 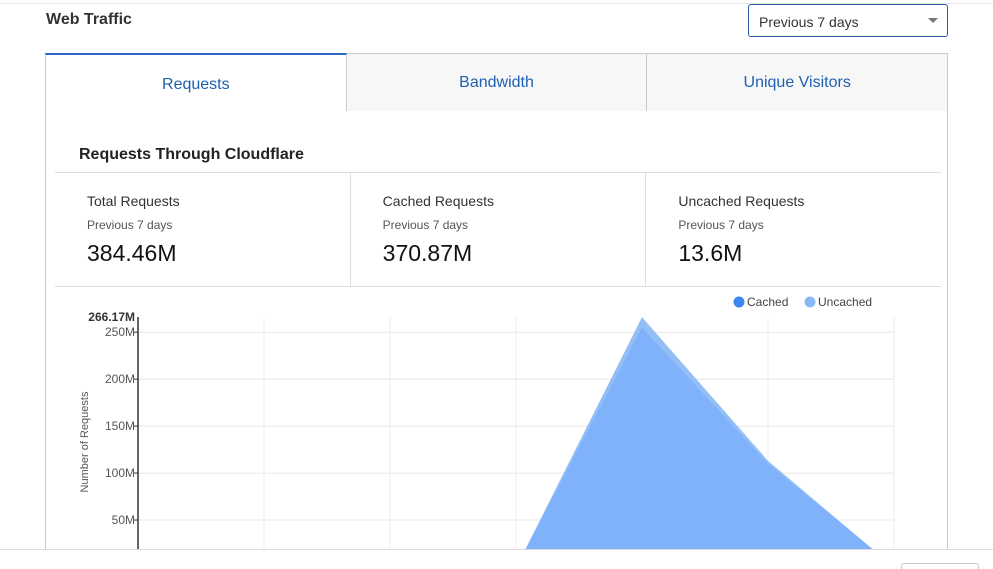 What do you see at coordinates (700, 439) in the screenshot?
I see `cached-area` at bounding box center [700, 439].